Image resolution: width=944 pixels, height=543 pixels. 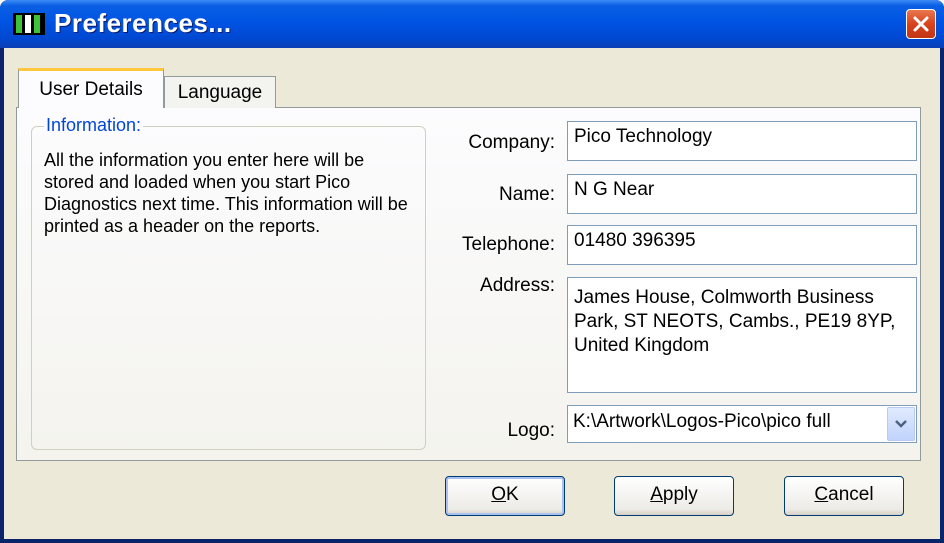 I want to click on tab-label: User Details, so click(x=91, y=89).